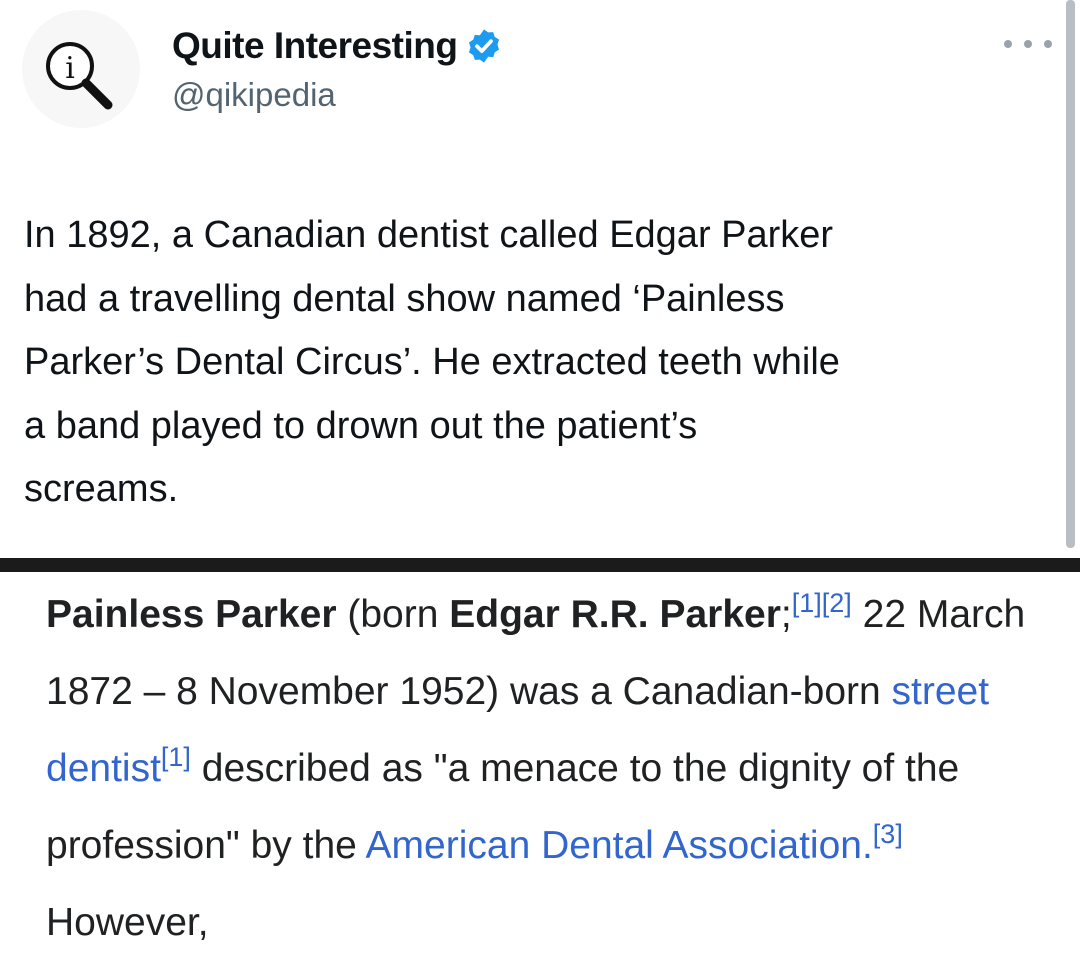 The width and height of the screenshot is (1080, 961). I want to click on born-name: Edgar R.R. Parker, so click(615, 614).